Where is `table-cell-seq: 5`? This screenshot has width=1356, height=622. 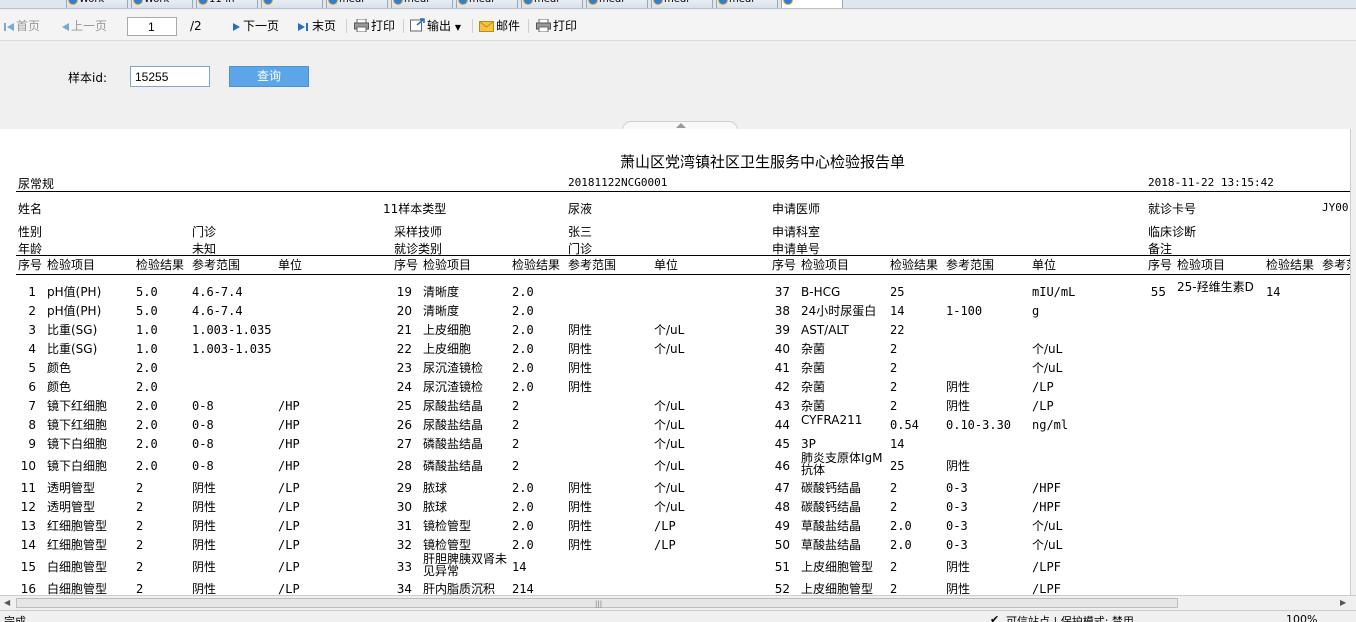 table-cell-seq: 5 is located at coordinates (32, 368).